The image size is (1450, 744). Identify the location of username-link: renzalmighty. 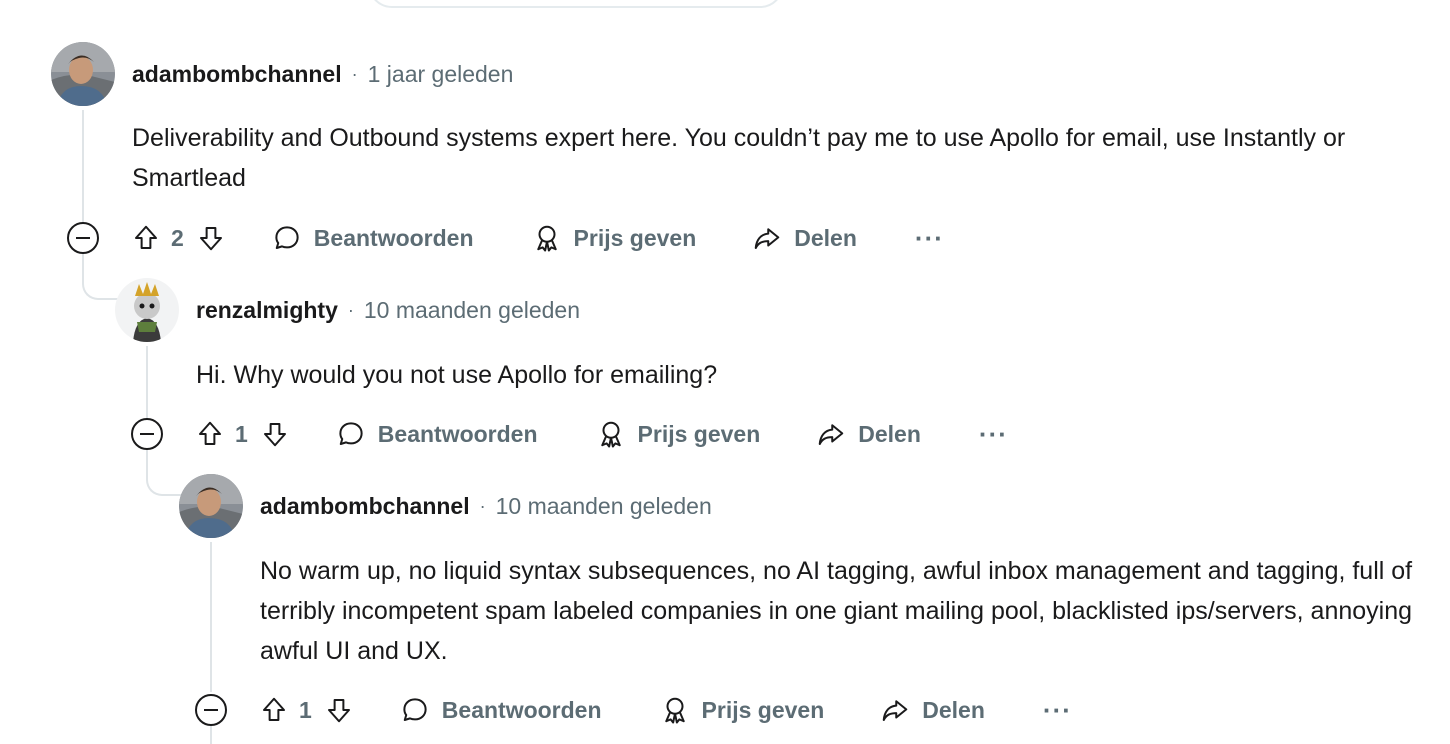
(267, 310).